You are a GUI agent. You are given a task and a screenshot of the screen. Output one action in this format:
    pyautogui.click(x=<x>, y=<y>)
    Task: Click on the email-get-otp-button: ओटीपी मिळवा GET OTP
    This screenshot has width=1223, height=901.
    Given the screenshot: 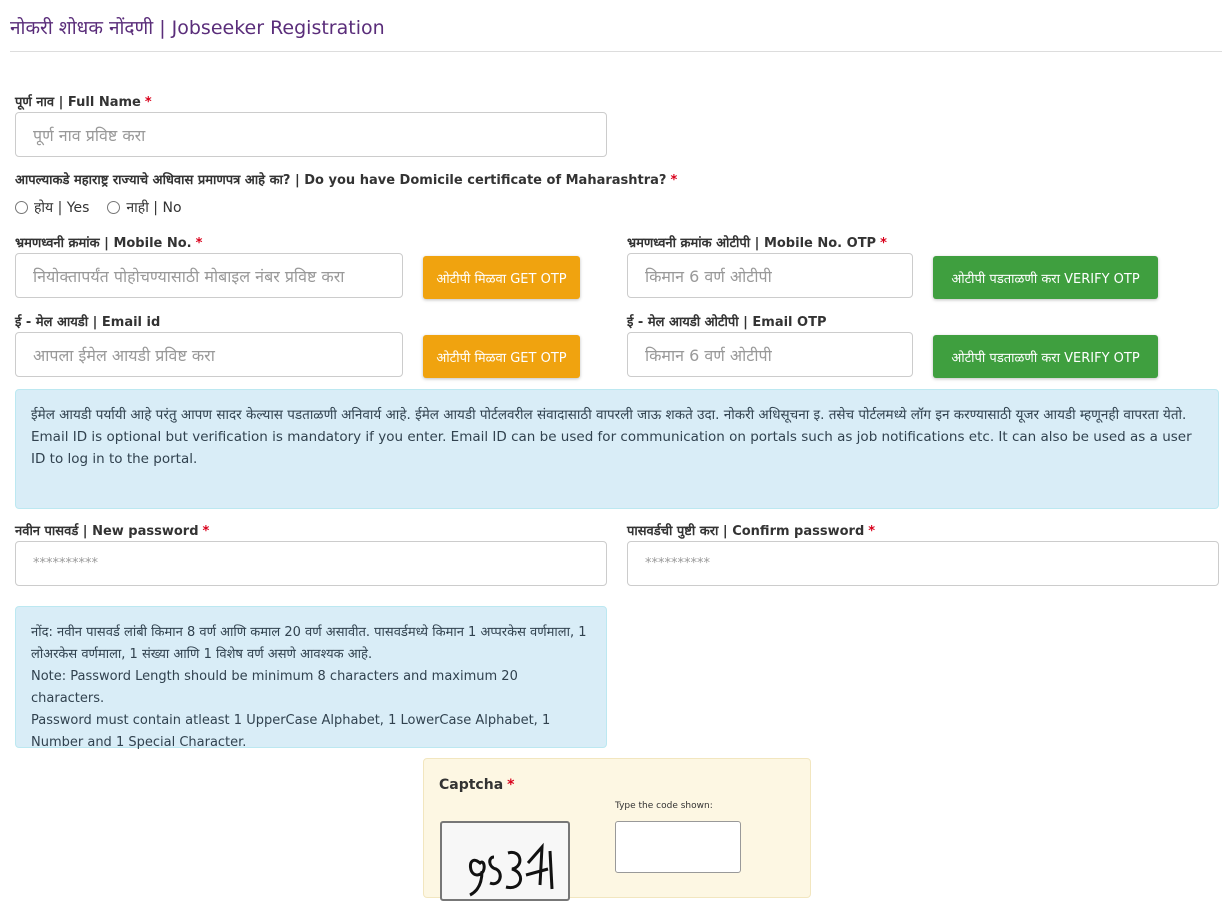 What is the action you would take?
    pyautogui.click(x=501, y=356)
    